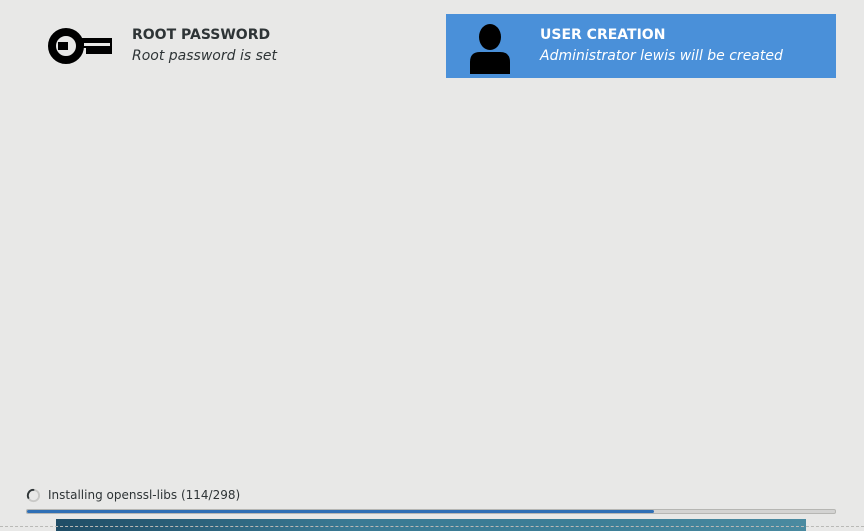 The height and width of the screenshot is (531, 864). I want to click on divider, so click(432, 526).